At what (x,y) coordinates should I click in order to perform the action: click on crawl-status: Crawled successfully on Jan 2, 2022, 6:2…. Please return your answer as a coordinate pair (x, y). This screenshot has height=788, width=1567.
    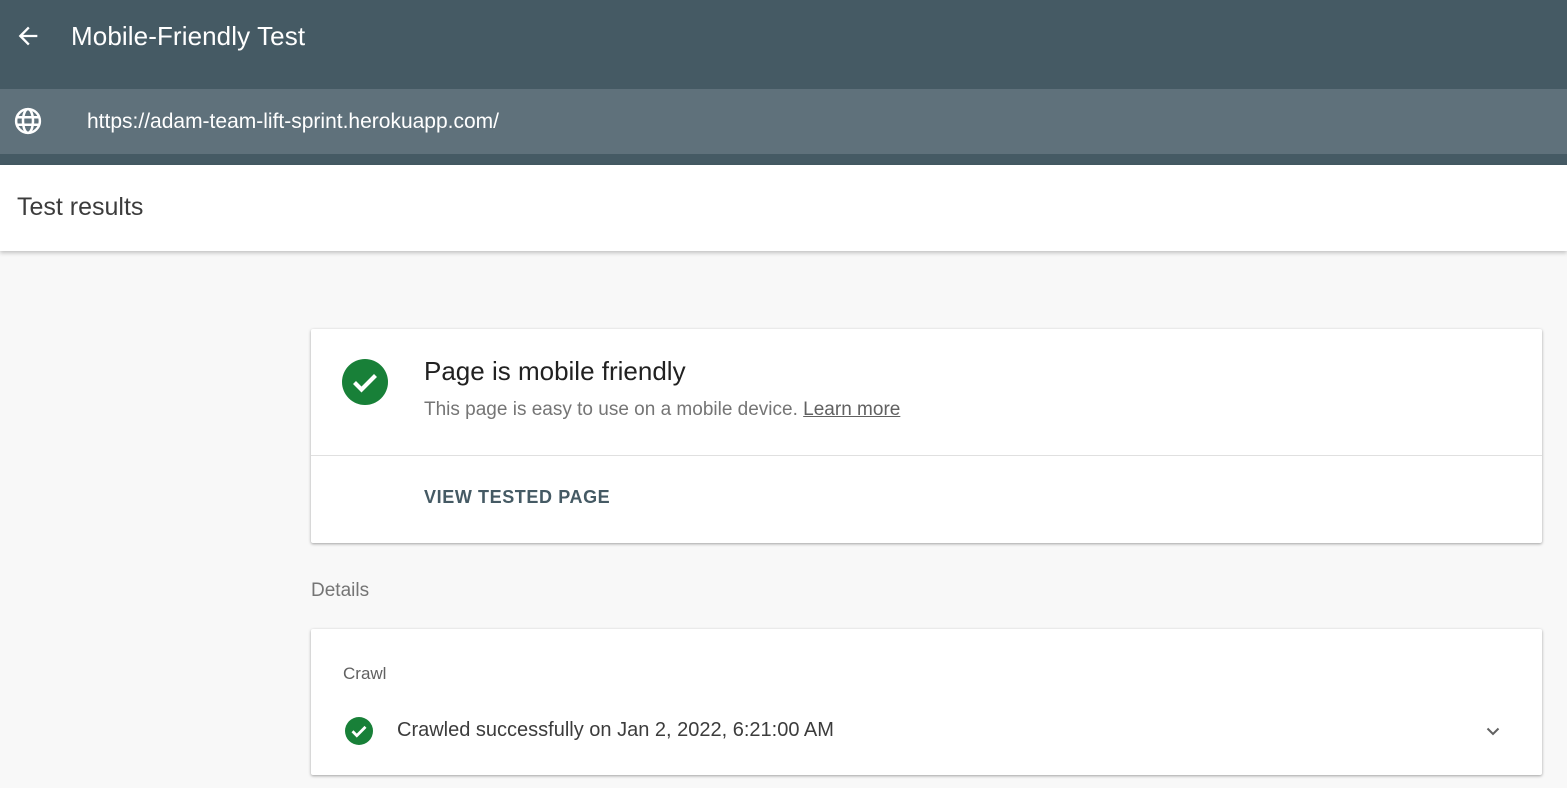
    Looking at the image, I should click on (615, 730).